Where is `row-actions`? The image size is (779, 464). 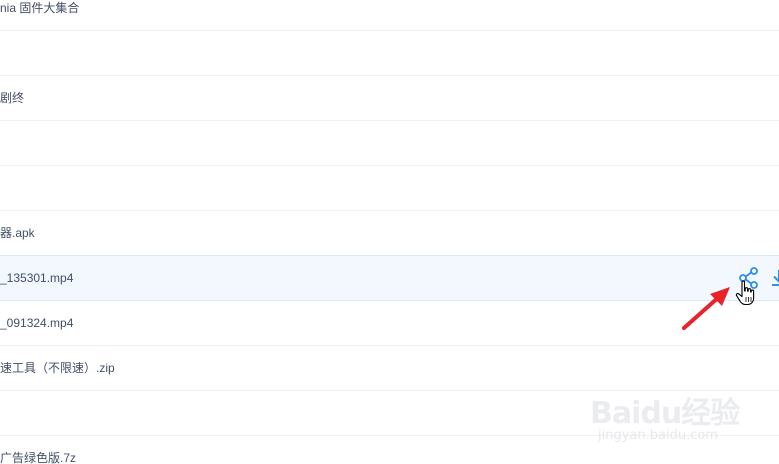
row-actions is located at coordinates (749, 278).